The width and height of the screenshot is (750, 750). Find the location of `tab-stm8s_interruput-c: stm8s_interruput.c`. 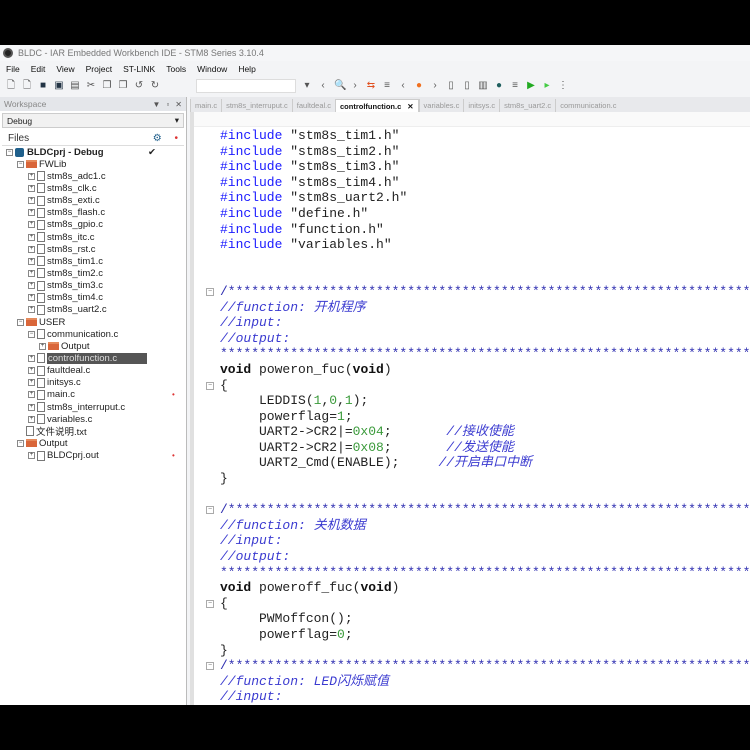

tab-stm8s_interruput-c: stm8s_interruput.c is located at coordinates (256, 105).